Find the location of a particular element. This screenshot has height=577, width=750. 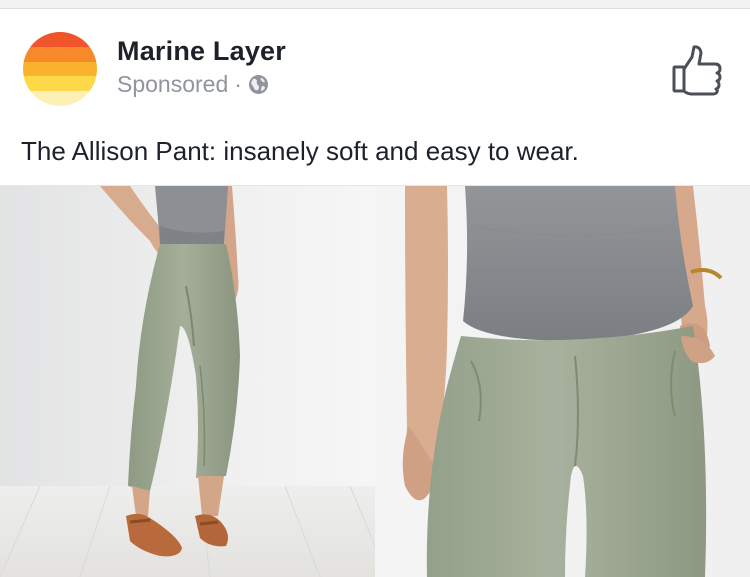

page-avatar is located at coordinates (60, 69).